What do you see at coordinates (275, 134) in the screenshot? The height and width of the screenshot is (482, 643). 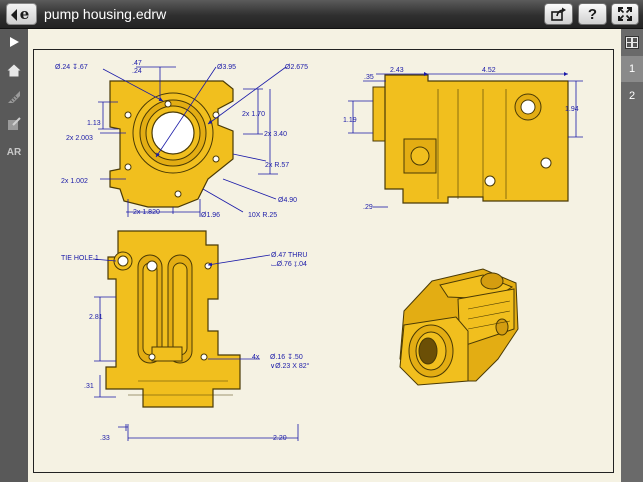 I see `dim-front-9: 2x 3.40` at bounding box center [275, 134].